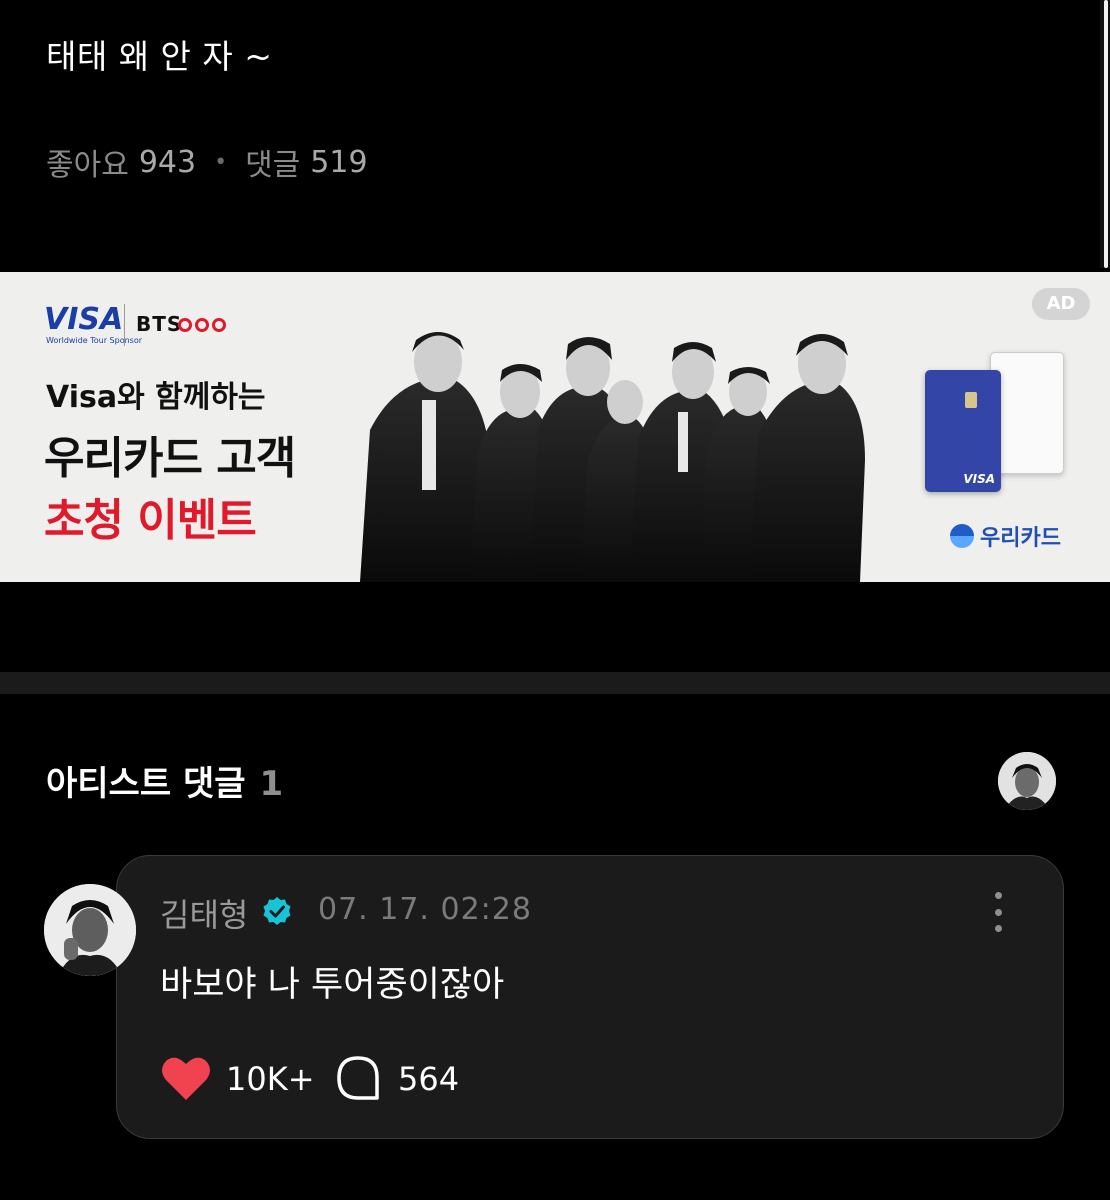 Image resolution: width=1110 pixels, height=1200 pixels. Describe the element at coordinates (87, 165) in the screenshot. I see `likes-label: 좋아요` at that location.